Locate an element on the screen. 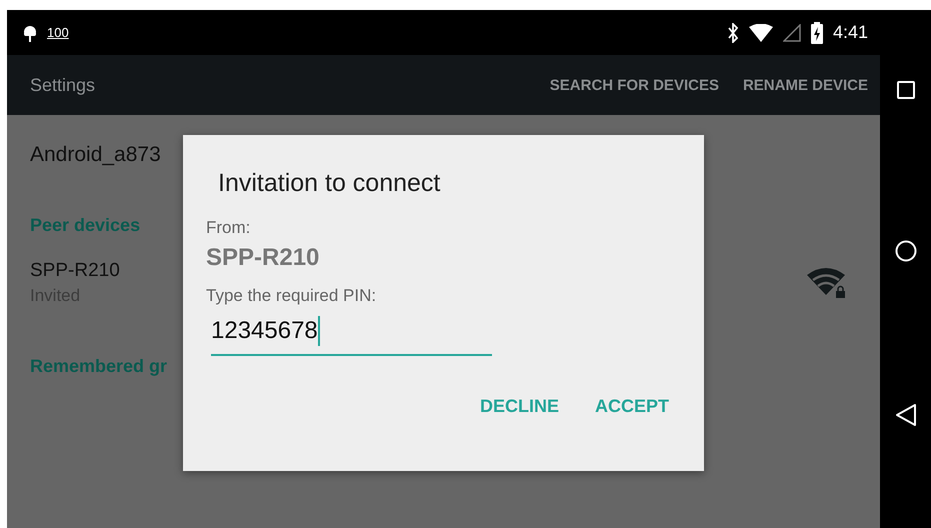  battery-level-text: 100 is located at coordinates (58, 32).